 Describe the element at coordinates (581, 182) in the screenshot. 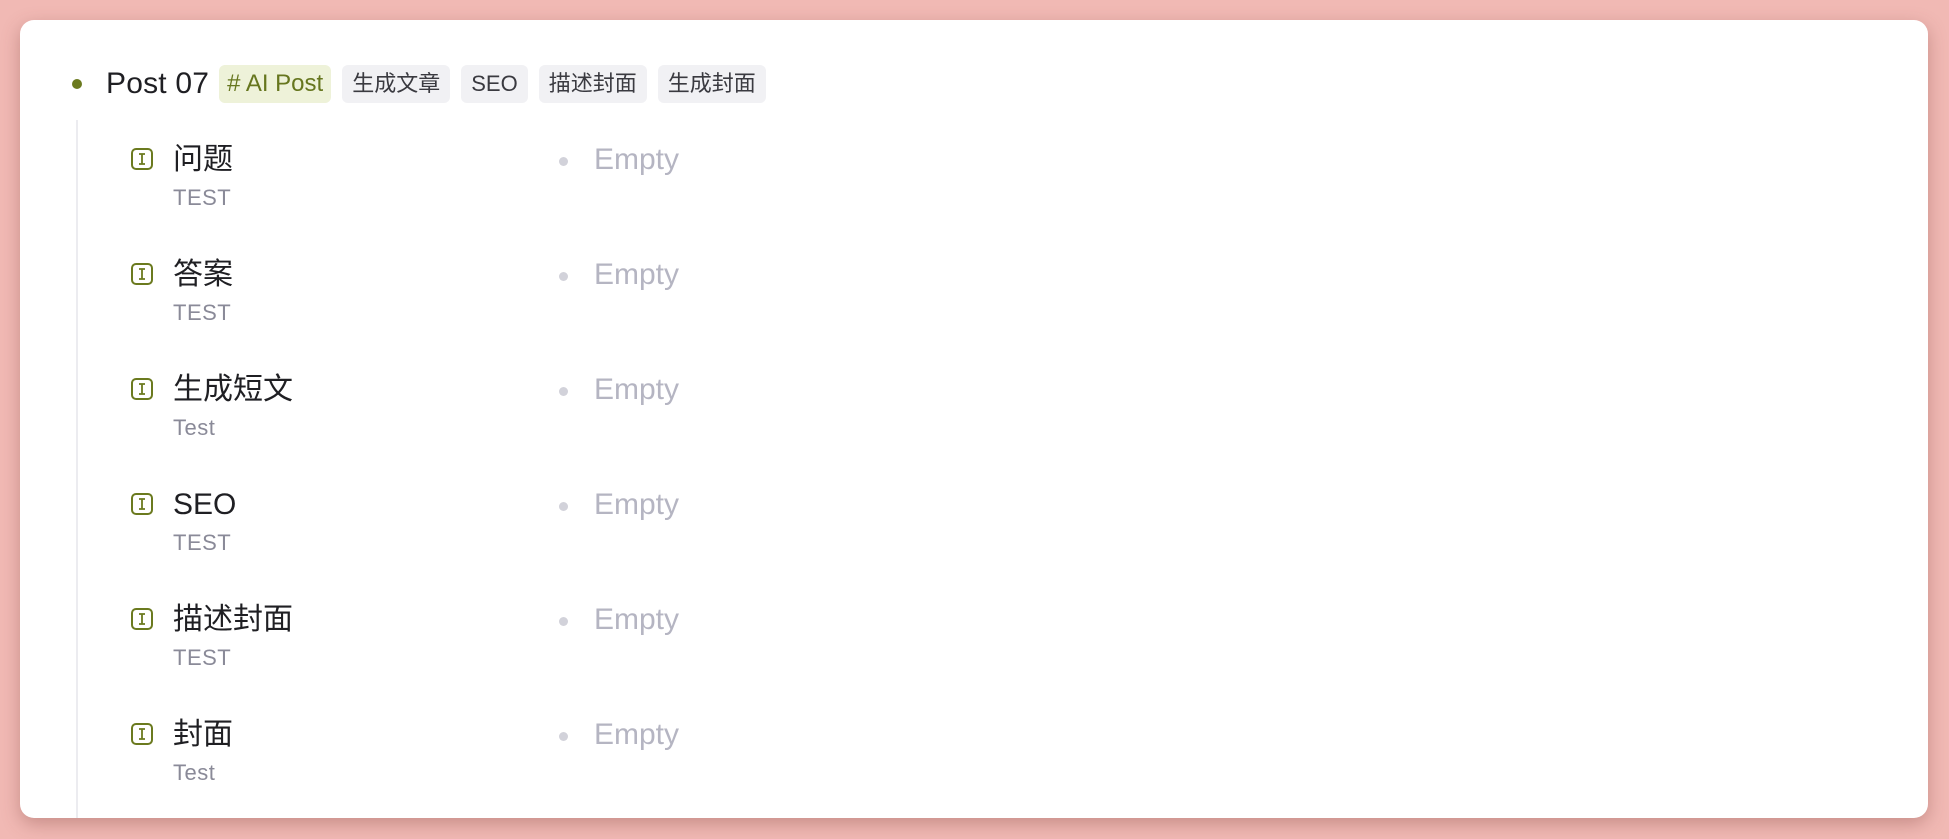

I see `field-row: 问题 TEST Empty` at that location.